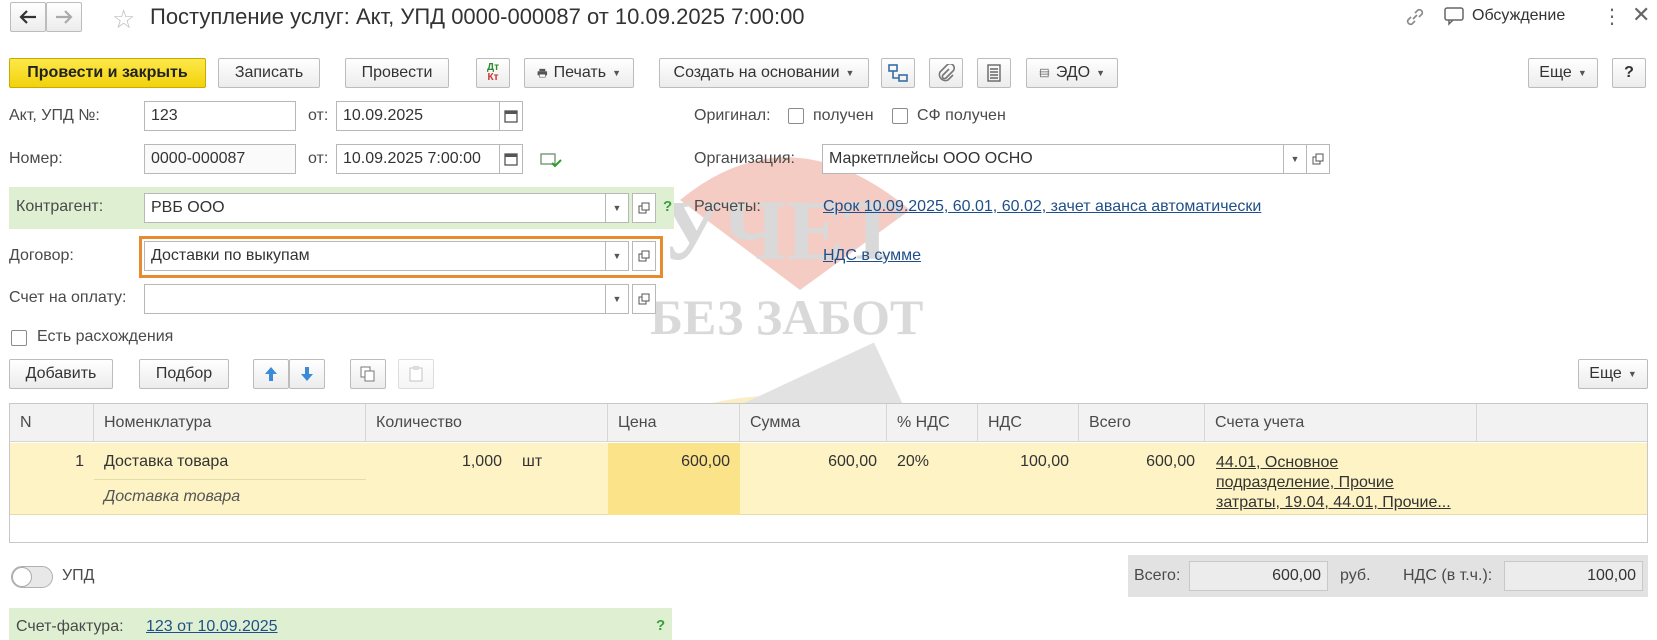 This screenshot has width=1657, height=640. What do you see at coordinates (375, 256) in the screenshot?
I see `contract-field: Доставки по выкупам` at bounding box center [375, 256].